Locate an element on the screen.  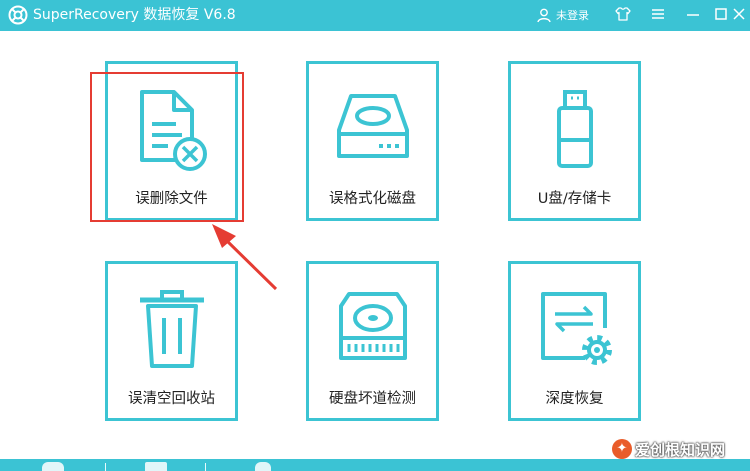
disk-check-icon is located at coordinates (372, 326).